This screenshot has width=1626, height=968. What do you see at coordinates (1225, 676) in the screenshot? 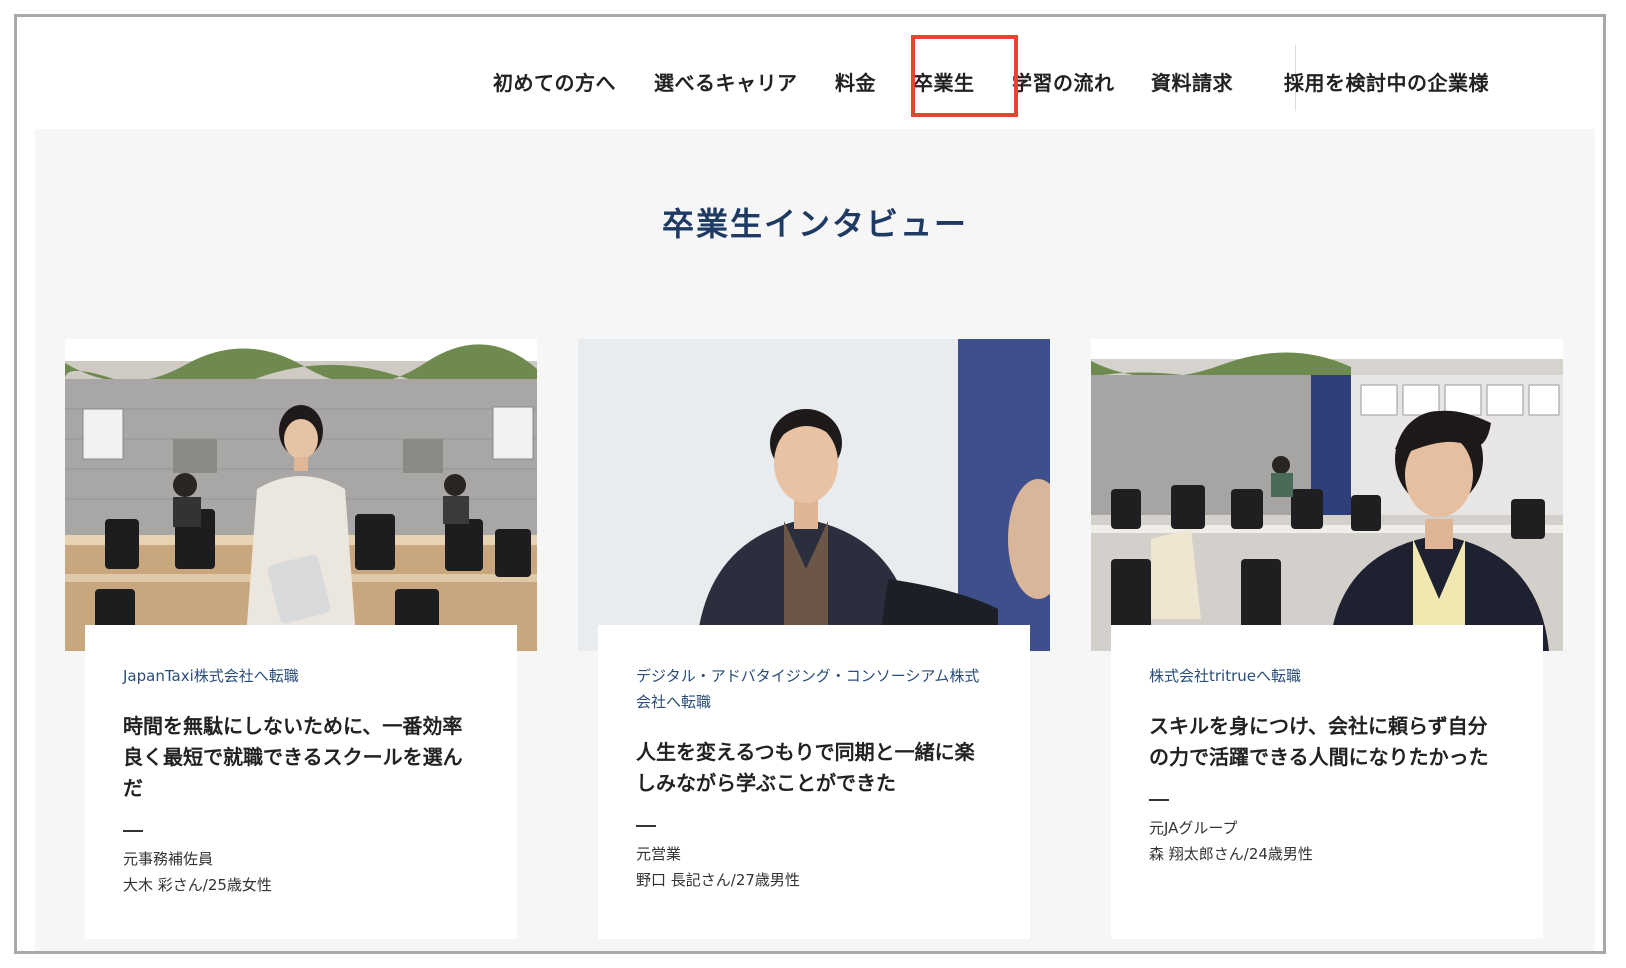
I see `company-label: 株式会社tritrueへ転職` at bounding box center [1225, 676].